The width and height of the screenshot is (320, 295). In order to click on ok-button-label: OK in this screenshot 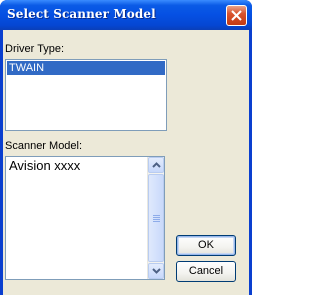, I will do `click(206, 245)`.